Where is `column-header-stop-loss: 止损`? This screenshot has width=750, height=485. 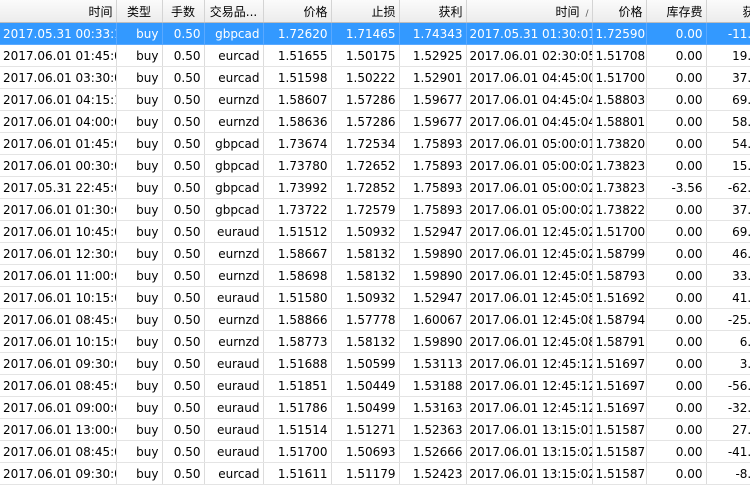 column-header-stop-loss: 止损 is located at coordinates (365, 11).